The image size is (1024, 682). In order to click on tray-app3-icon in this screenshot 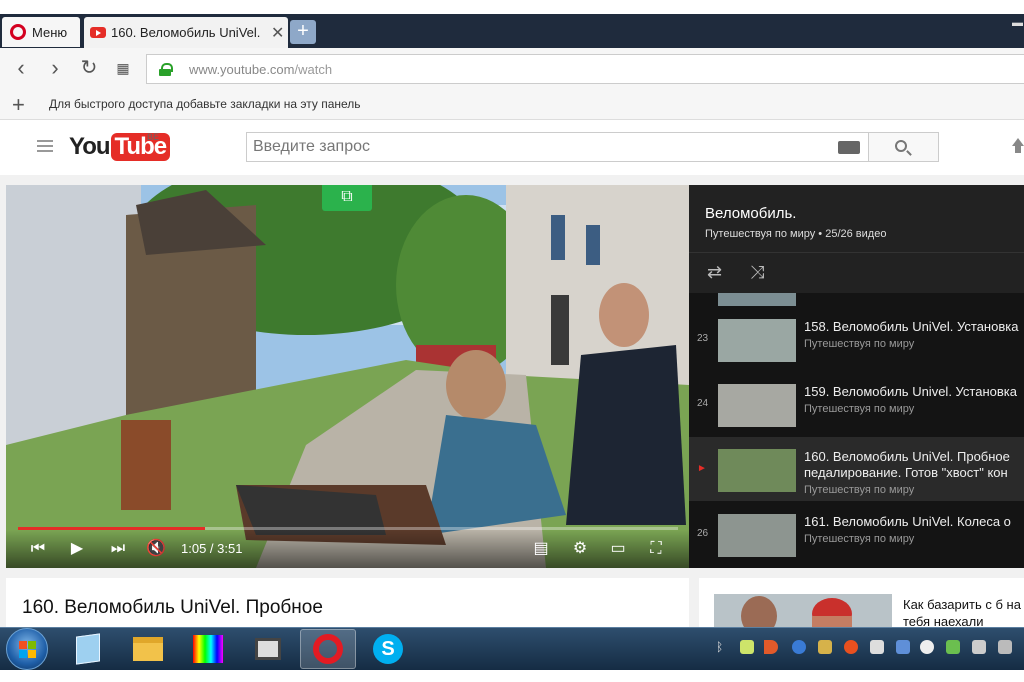, I will do `click(953, 647)`.